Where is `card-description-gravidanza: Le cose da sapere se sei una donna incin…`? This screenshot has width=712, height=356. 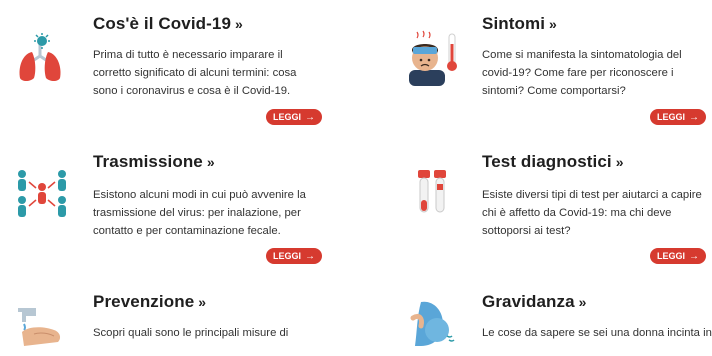
card-description-gravidanza: Le cose da sapere se sei una donna incin… is located at coordinates (597, 333).